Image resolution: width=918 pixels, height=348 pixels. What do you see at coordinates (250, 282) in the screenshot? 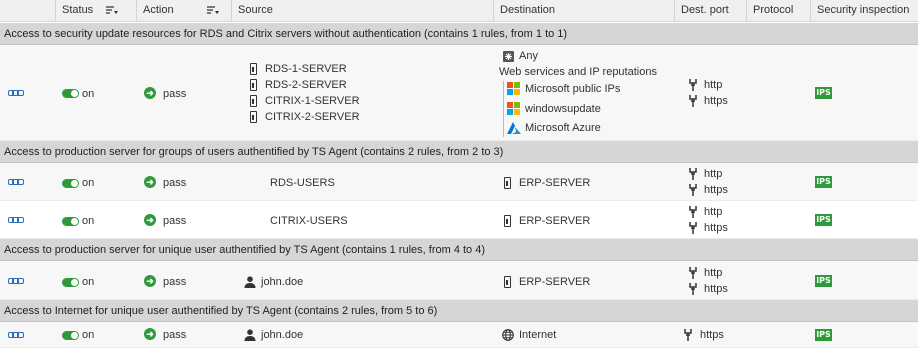
I see `user-icon` at bounding box center [250, 282].